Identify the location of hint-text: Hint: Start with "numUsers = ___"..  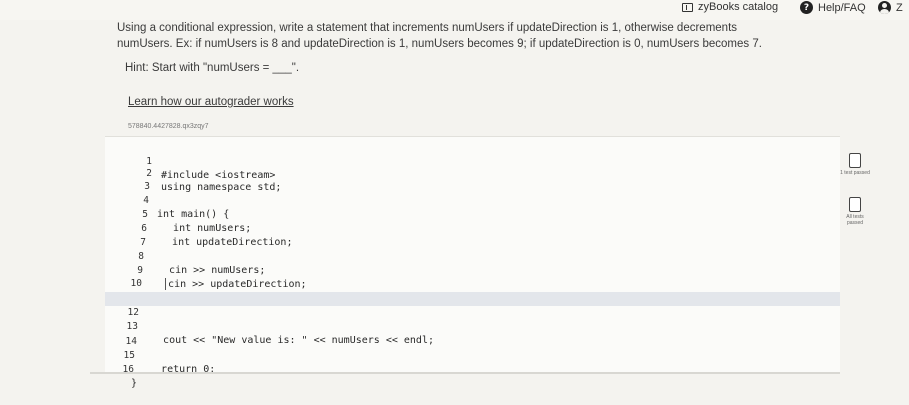
(212, 68).